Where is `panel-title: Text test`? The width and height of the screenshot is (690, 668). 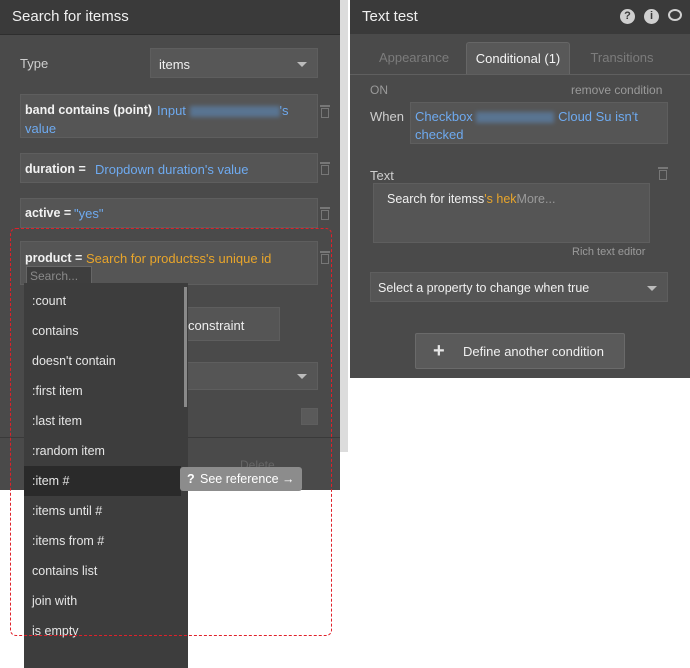 panel-title: Text test is located at coordinates (390, 16).